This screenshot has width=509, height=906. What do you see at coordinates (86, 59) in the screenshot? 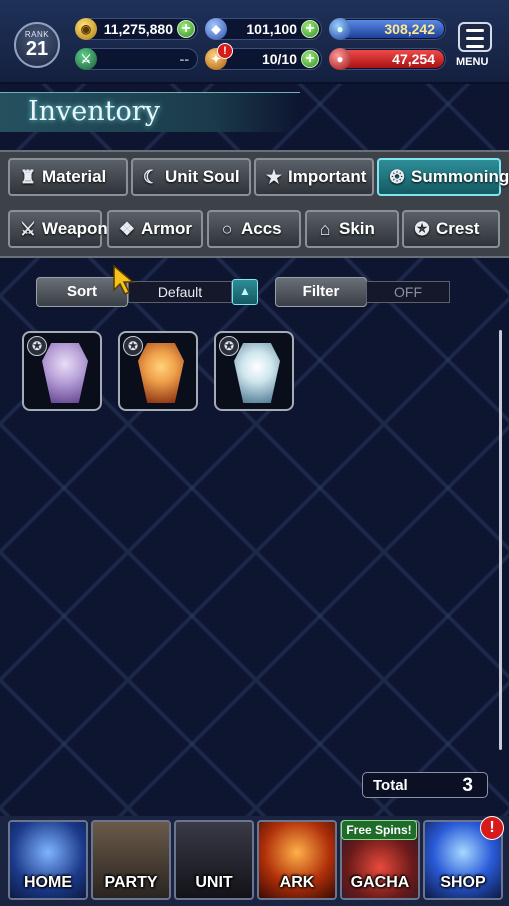
I see `energy-icon: ⚔` at bounding box center [86, 59].